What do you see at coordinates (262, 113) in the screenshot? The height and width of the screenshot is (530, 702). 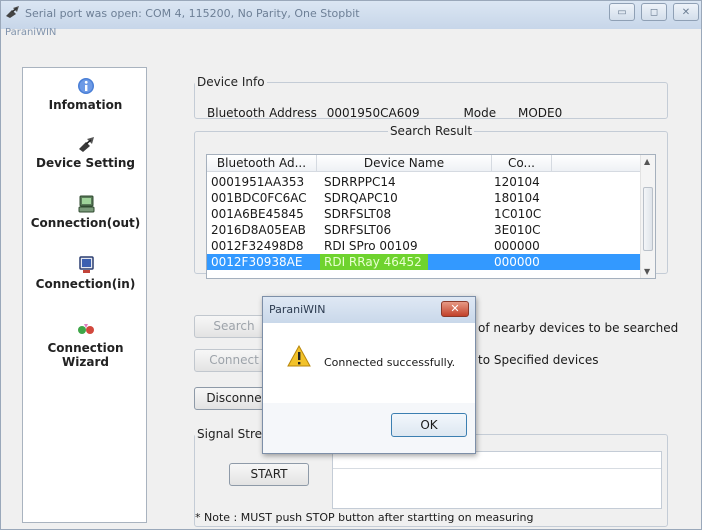 I see `address-label: Bluetooth Address` at bounding box center [262, 113].